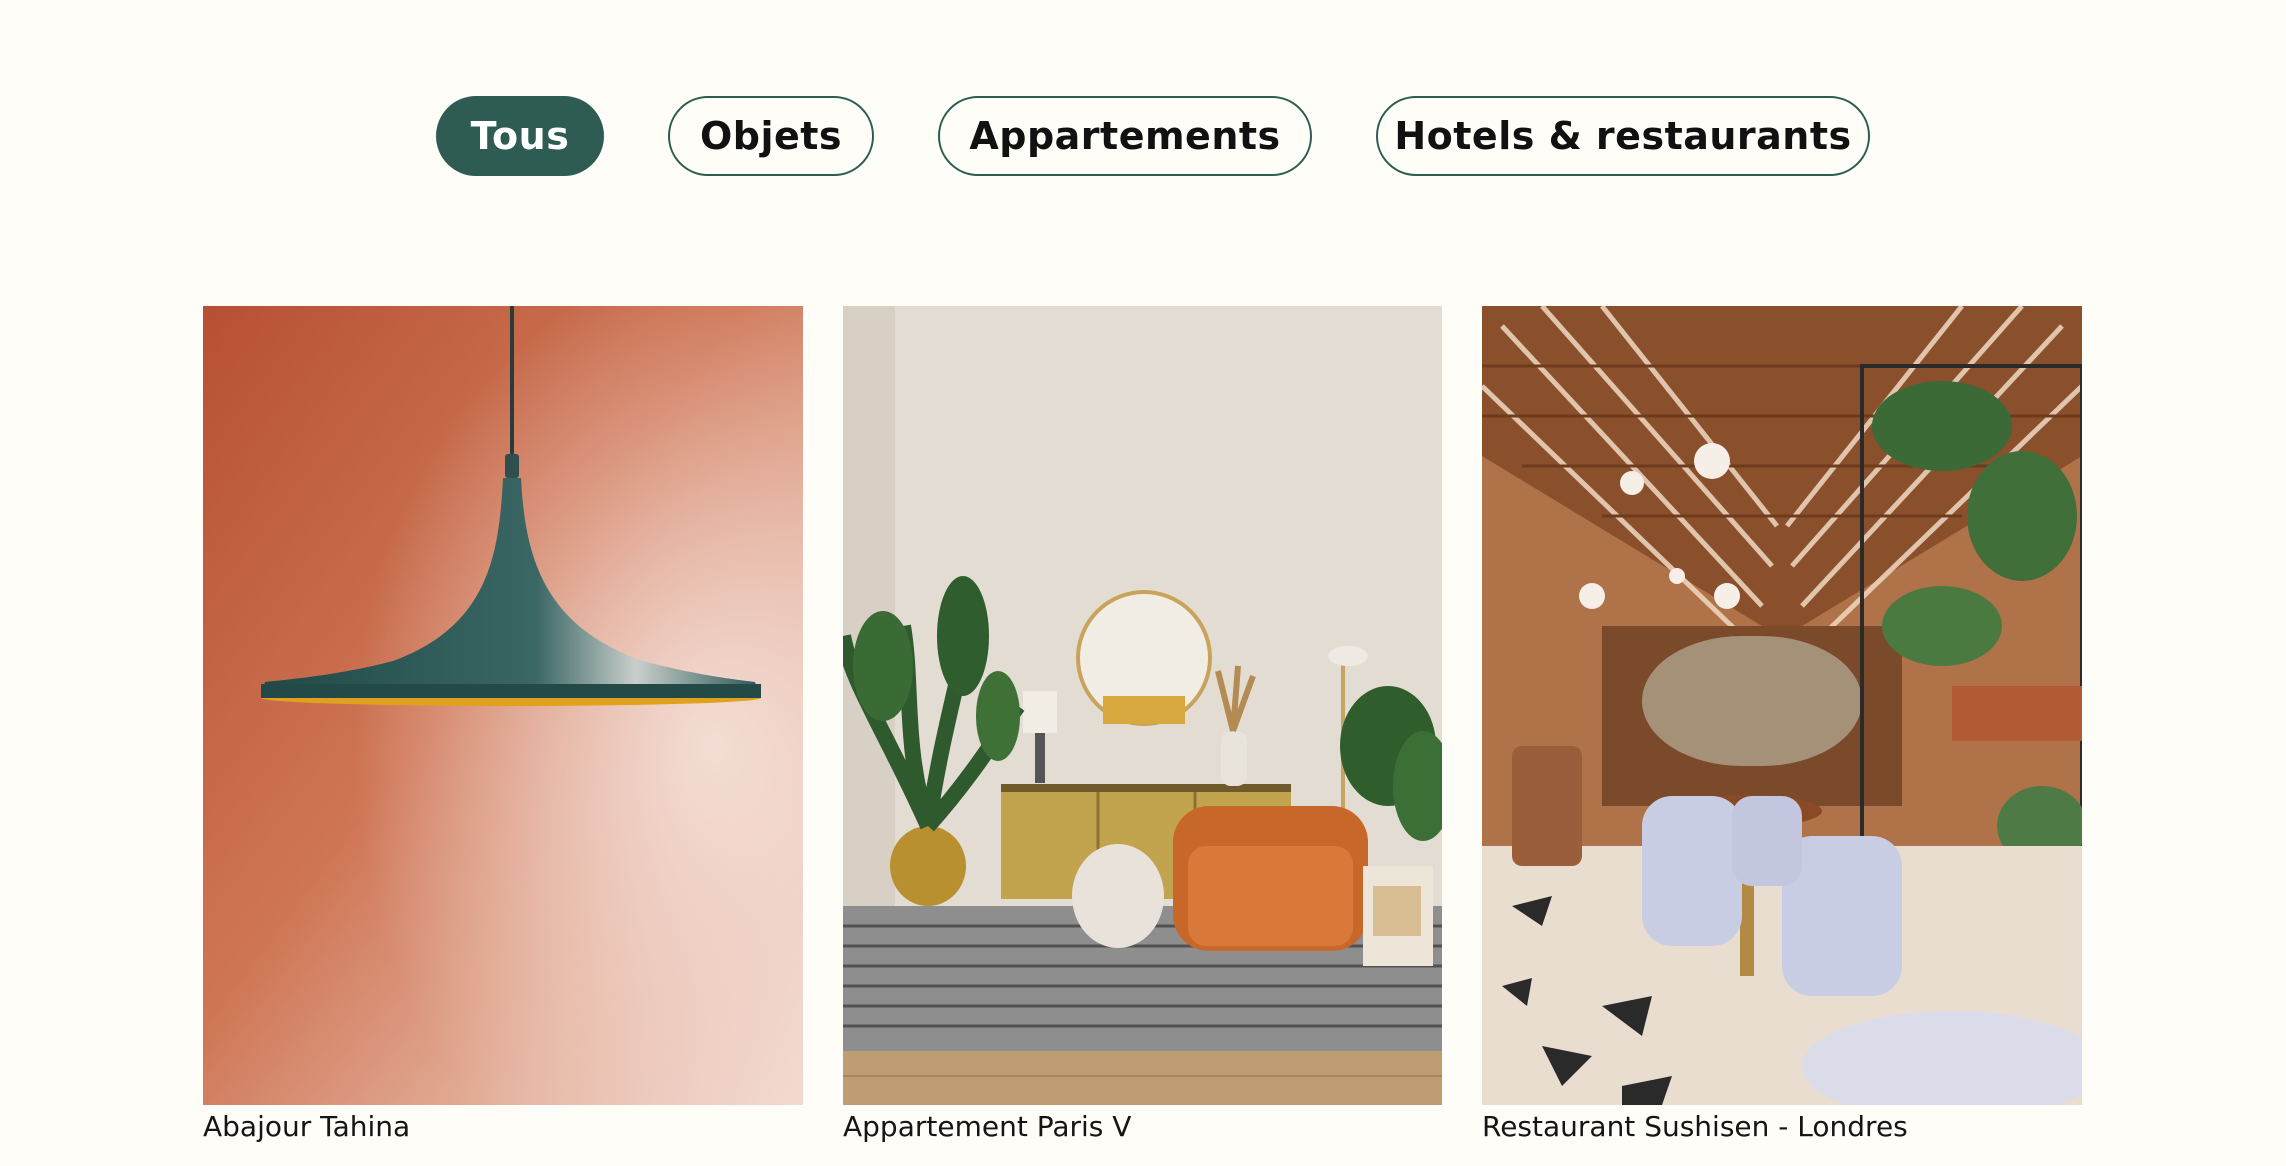 This screenshot has height=1166, width=2286. Describe the element at coordinates (520, 136) in the screenshot. I see `filter-tous-button: Tous` at that location.